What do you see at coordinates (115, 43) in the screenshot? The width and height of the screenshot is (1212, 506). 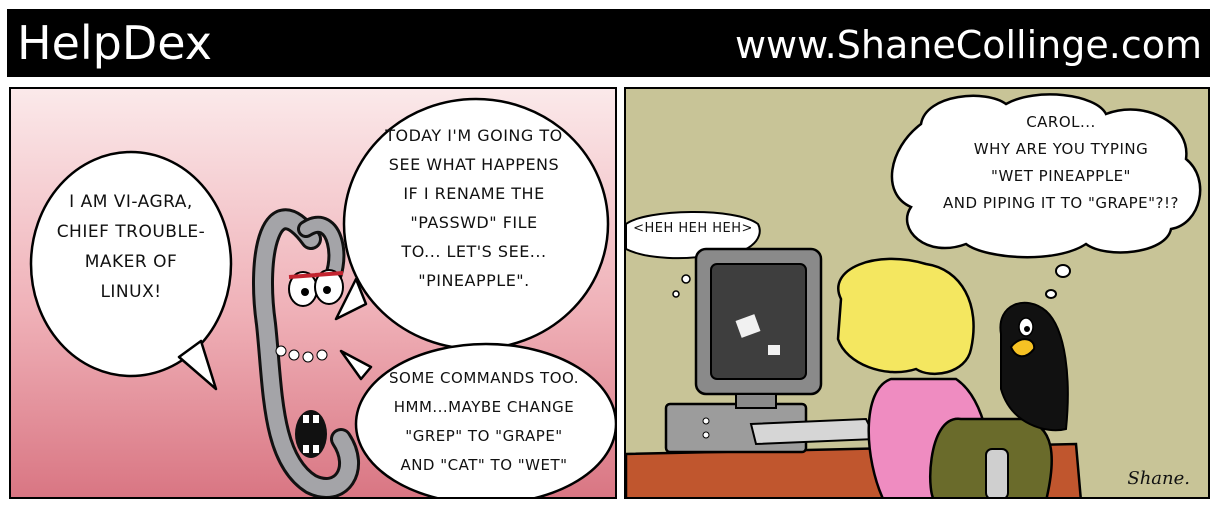 I see `comic-title: HelpDex` at bounding box center [115, 43].